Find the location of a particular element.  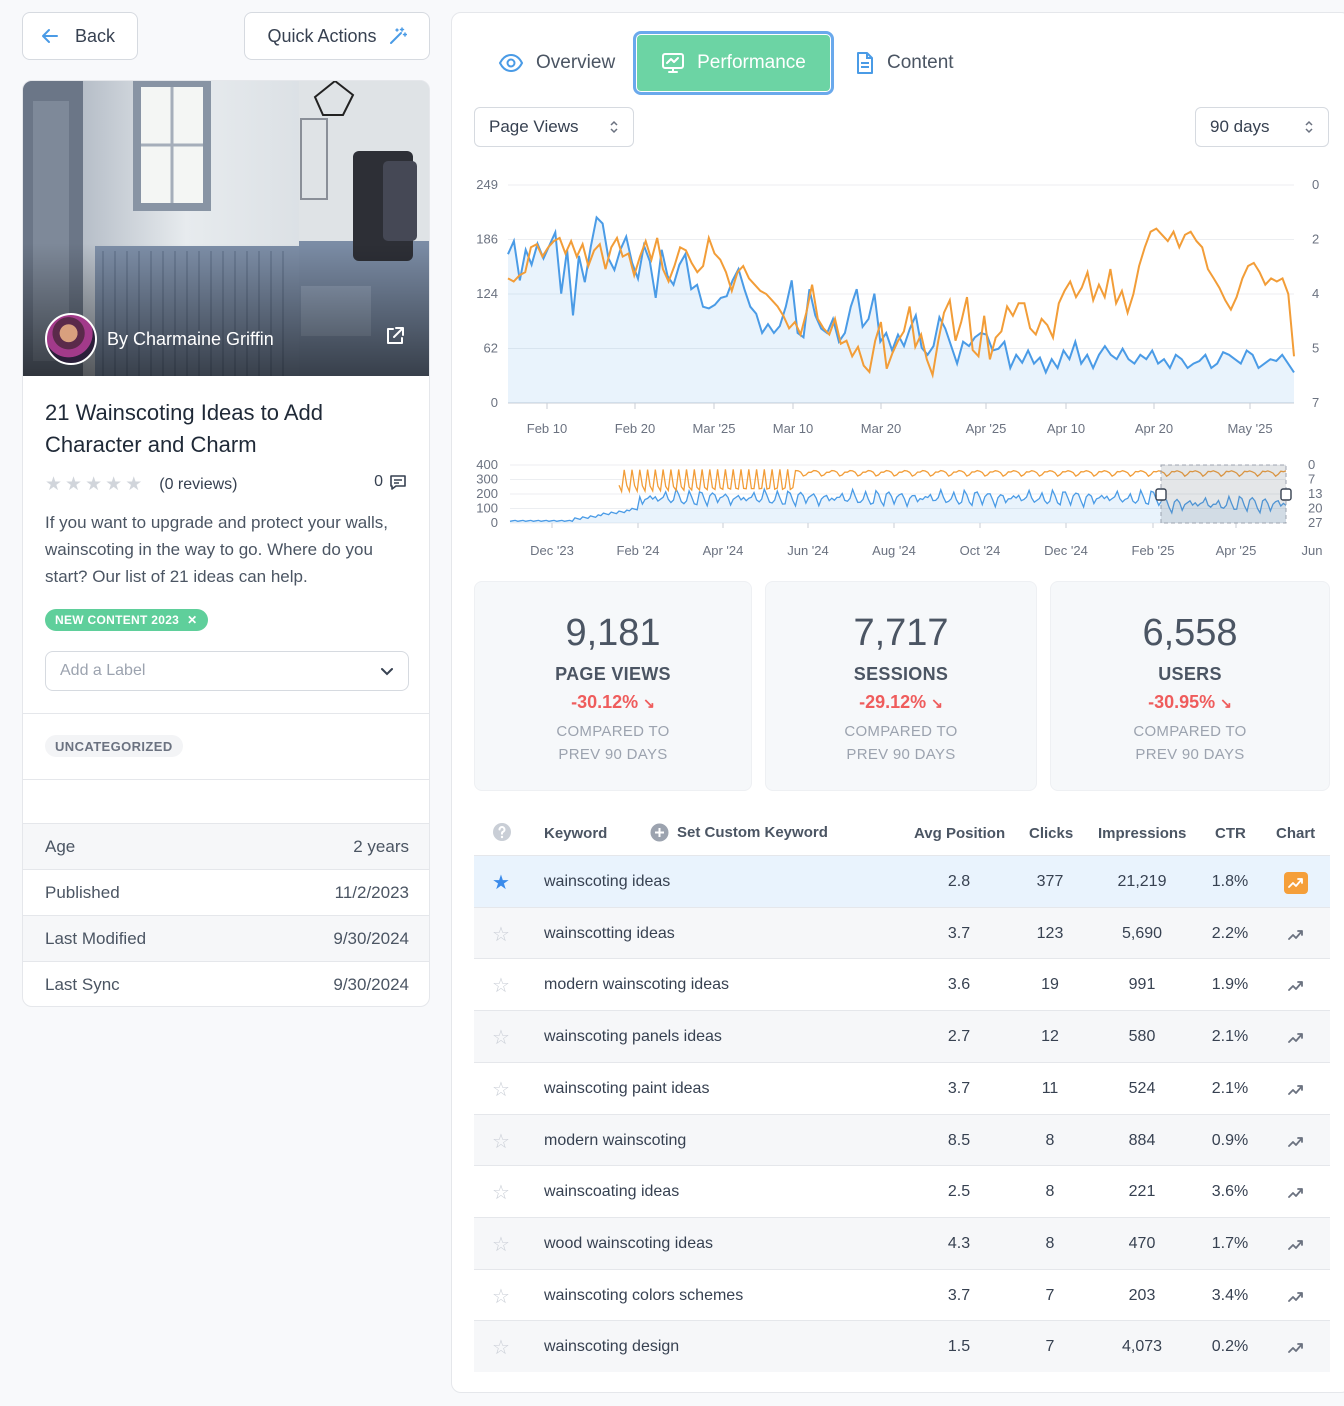

ctr-cell: 1.8% is located at coordinates (1230, 881).